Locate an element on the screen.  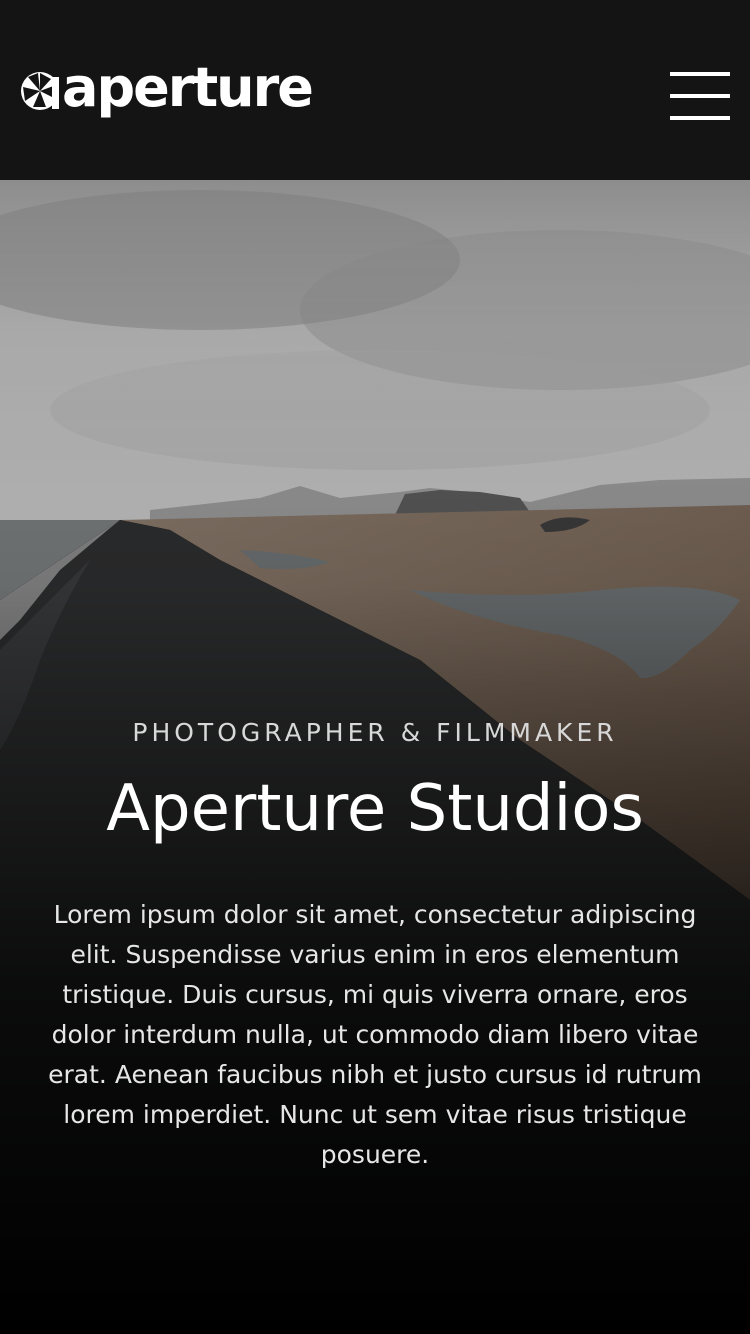
hamburger-menu-icon is located at coordinates (700, 96).